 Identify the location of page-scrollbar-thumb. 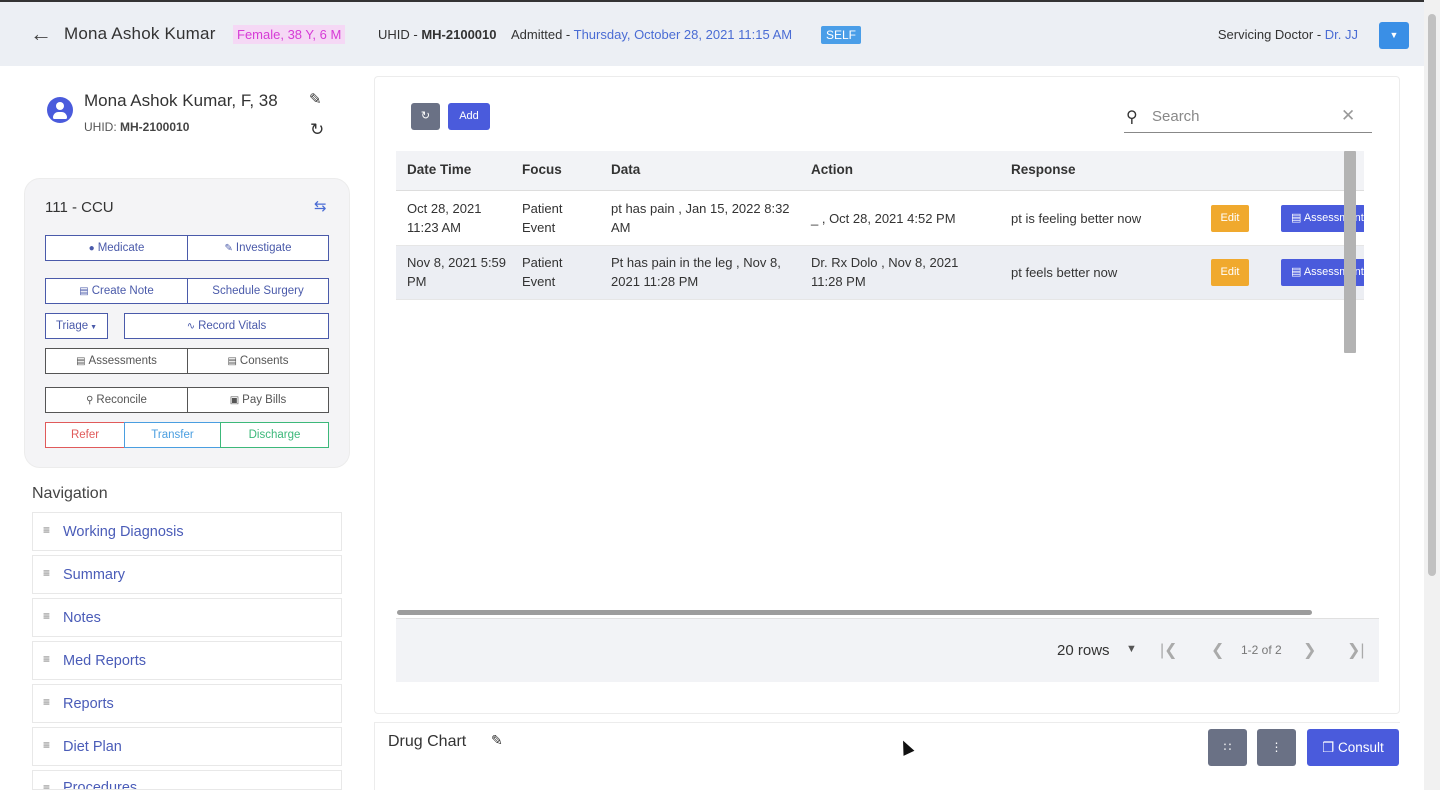
(1432, 295).